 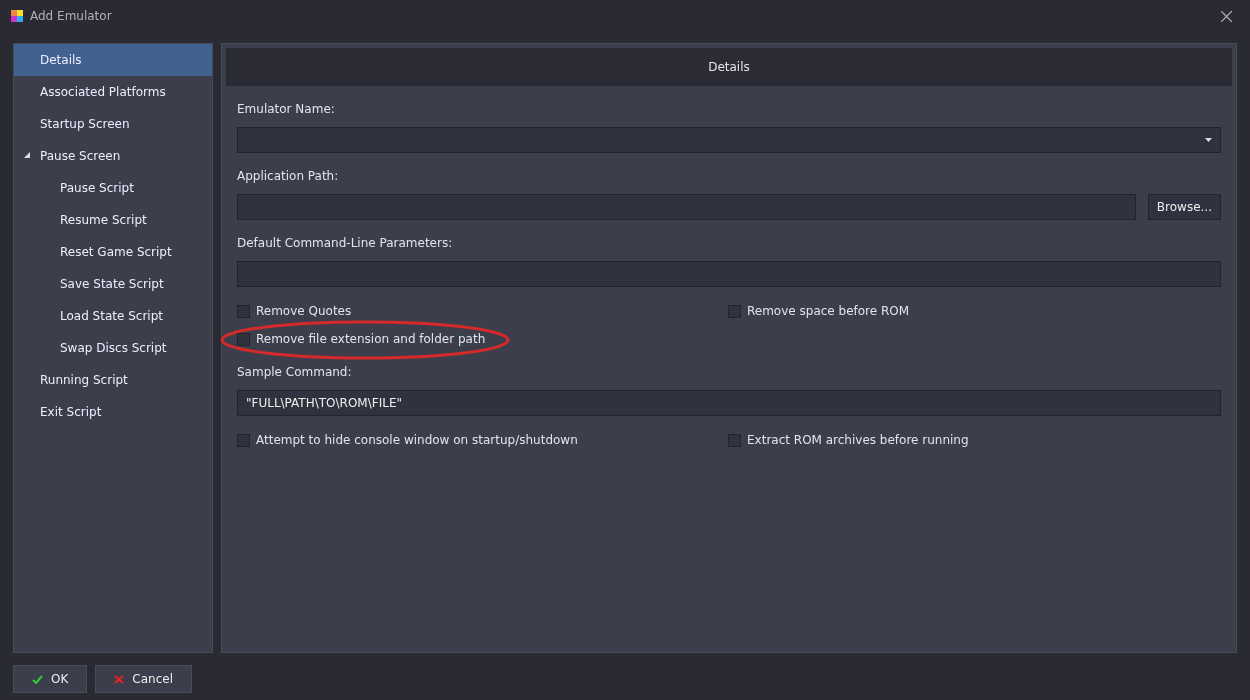 I want to click on sidebar-item: Pause Script, so click(x=113, y=188).